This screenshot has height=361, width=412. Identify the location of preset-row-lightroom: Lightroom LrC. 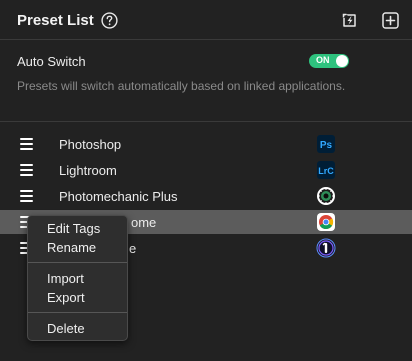
(206, 170).